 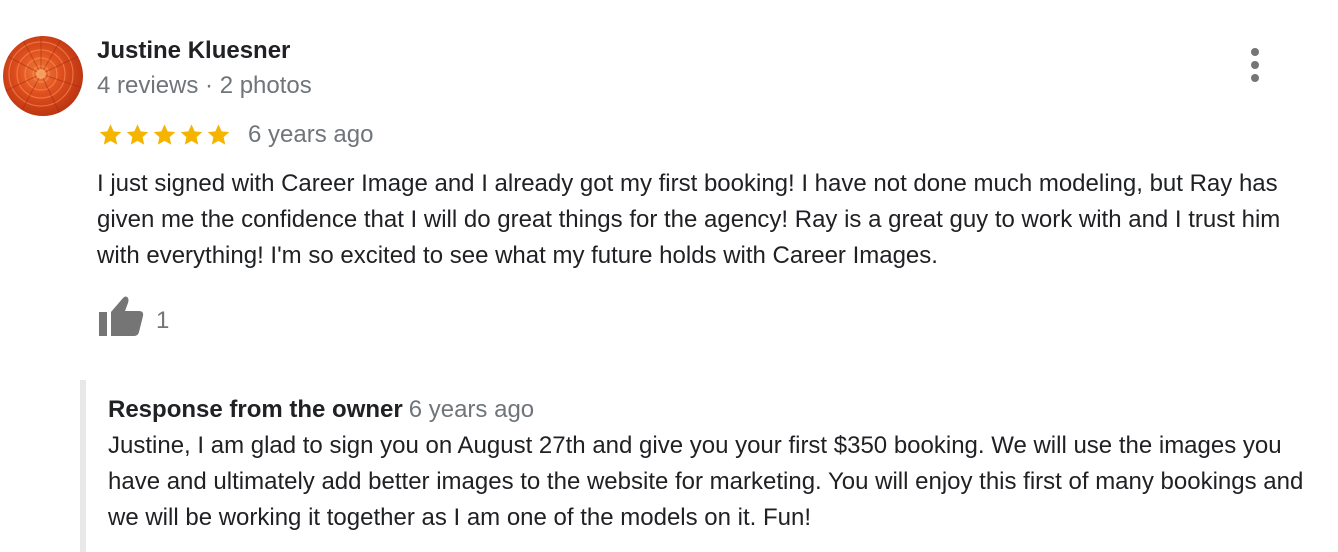 What do you see at coordinates (311, 134) in the screenshot?
I see `review-date: 6 years ago` at bounding box center [311, 134].